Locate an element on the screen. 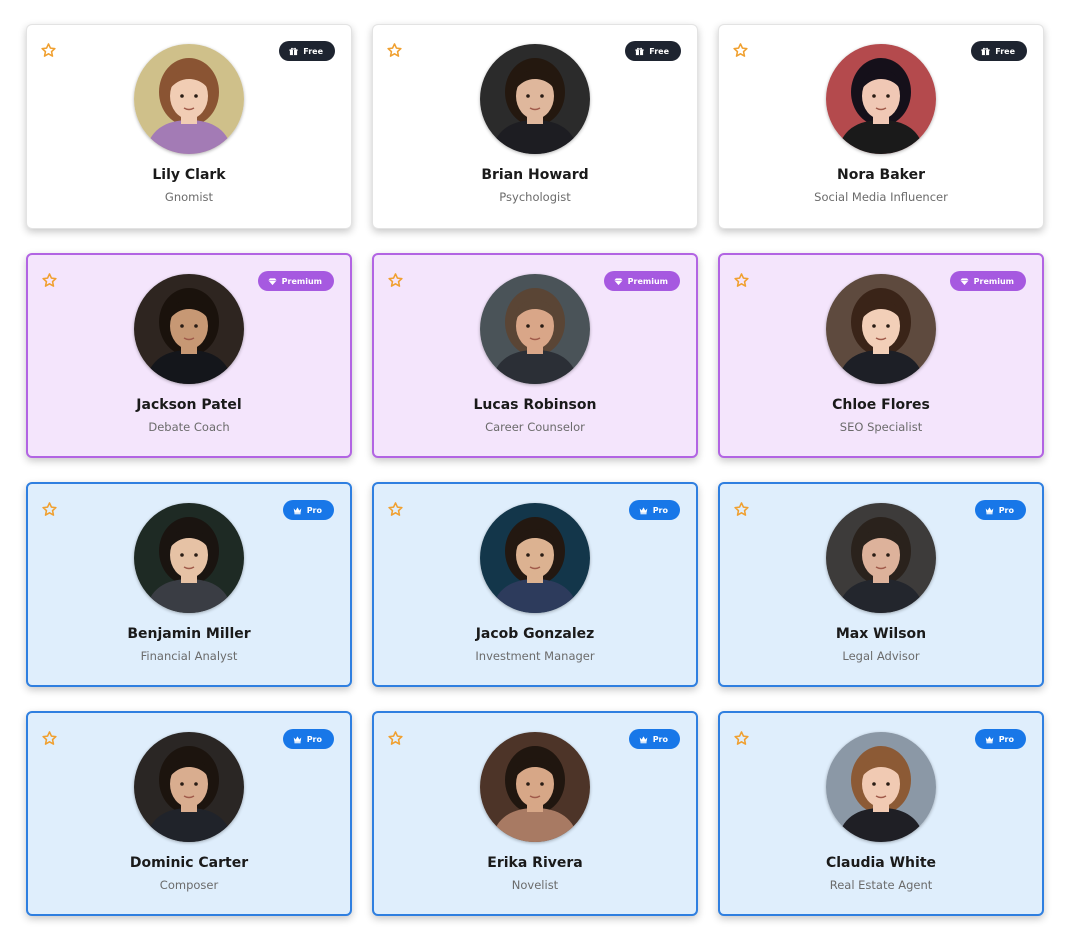 The image size is (1080, 943). character-card: Free Brian Howard Psychologist is located at coordinates (535, 126).